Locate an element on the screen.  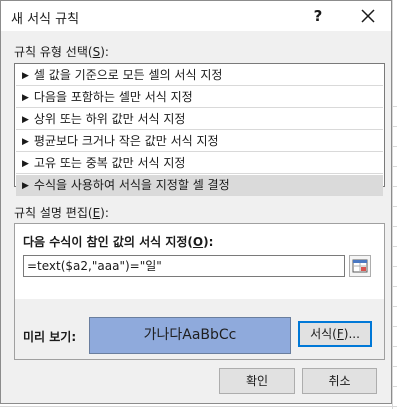
range-select-icon is located at coordinates (360, 266).